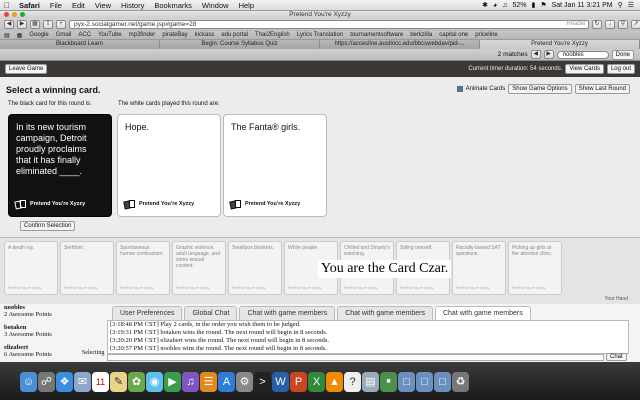 The height and width of the screenshot is (400, 640). Describe the element at coordinates (540, 89) in the screenshot. I see `show-game-options-button: Show Game Options` at that location.